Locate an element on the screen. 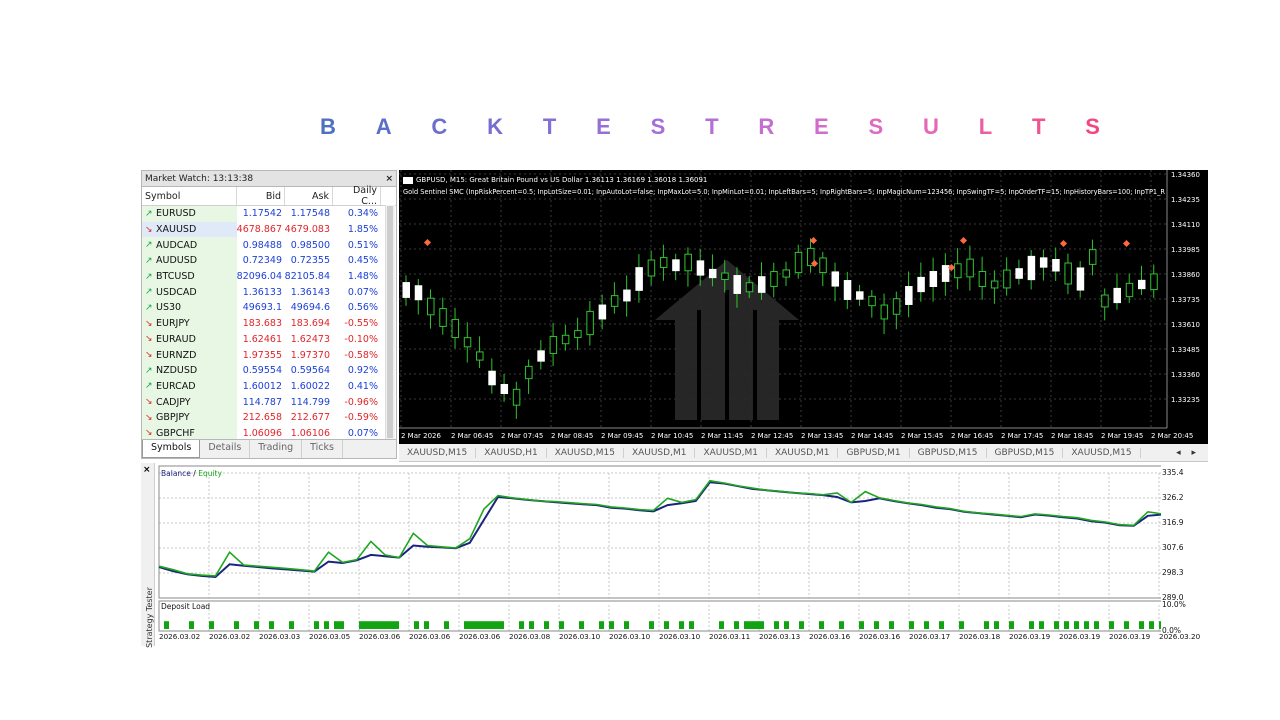 This screenshot has height=720, width=1280. bid-cell: 0.72349 is located at coordinates (262, 261).